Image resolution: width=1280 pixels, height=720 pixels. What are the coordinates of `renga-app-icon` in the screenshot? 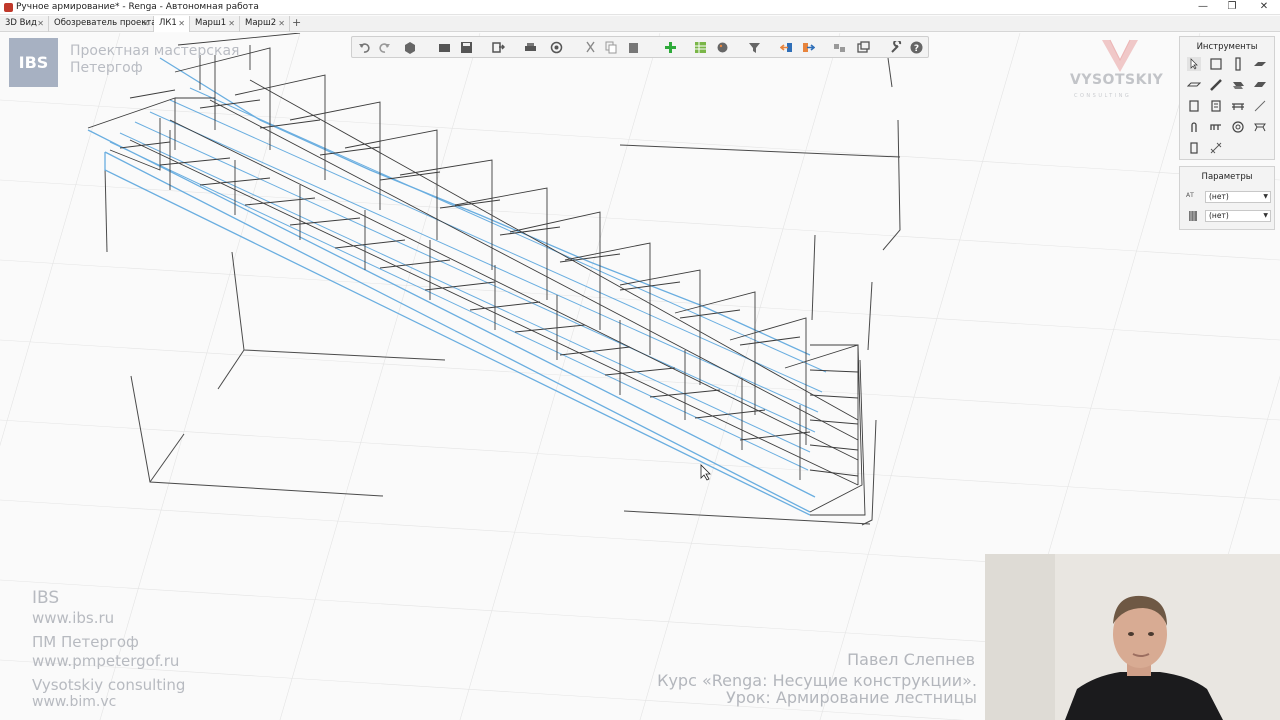 It's located at (8, 7).